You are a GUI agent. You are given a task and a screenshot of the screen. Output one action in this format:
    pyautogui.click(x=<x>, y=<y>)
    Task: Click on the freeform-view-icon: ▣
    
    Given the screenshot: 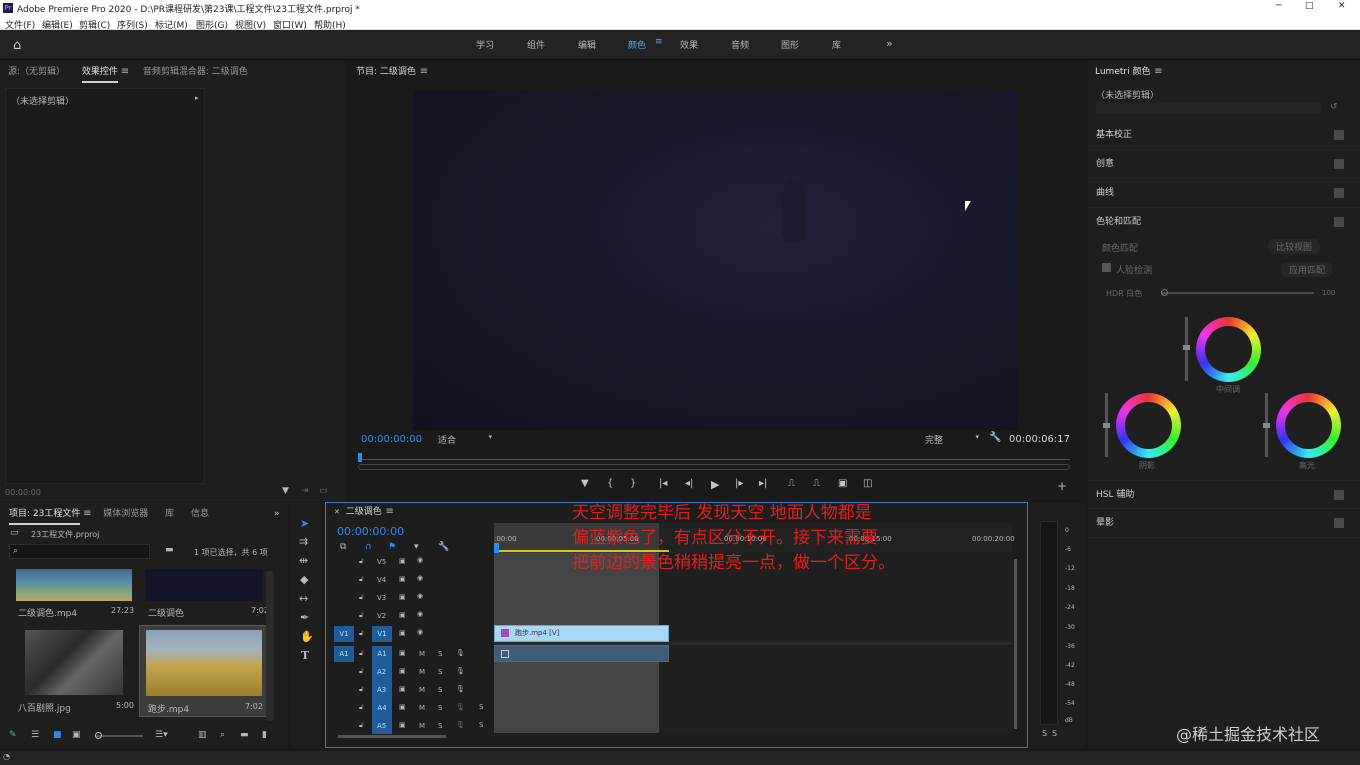 What is the action you would take?
    pyautogui.click(x=76, y=735)
    